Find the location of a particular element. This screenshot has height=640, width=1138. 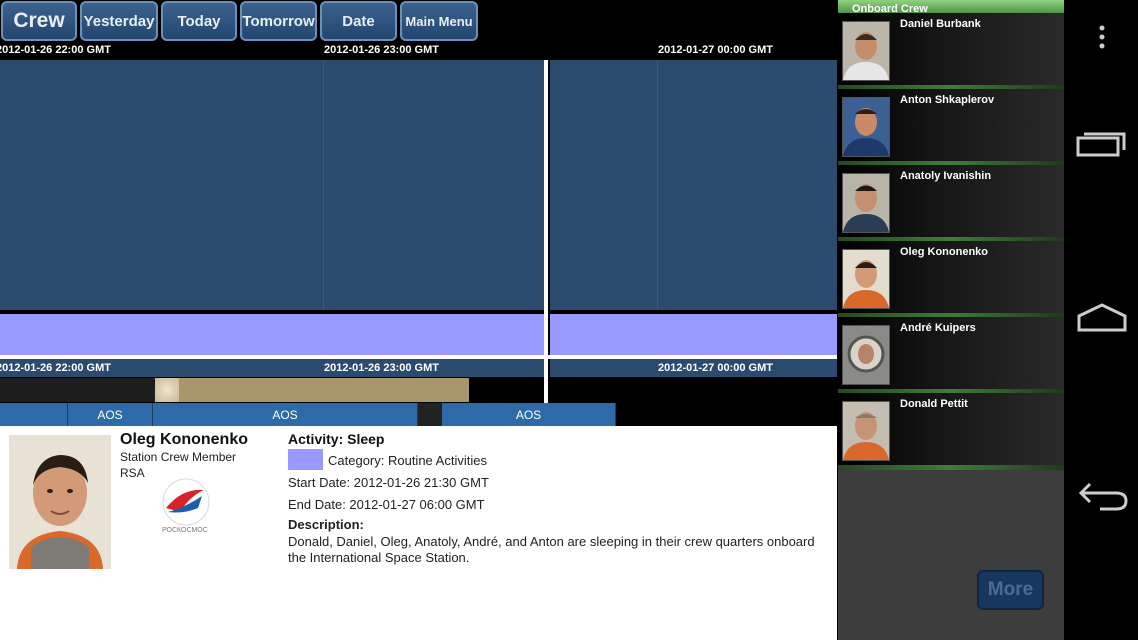

yesterday-button: Yesterday is located at coordinates (119, 21).